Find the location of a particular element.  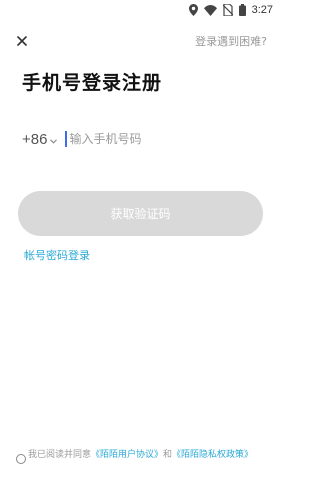

agreement-row: 我已阅读并同意《陌陌用户协议》和《陌陌隐私权政策》 is located at coordinates (142, 456).